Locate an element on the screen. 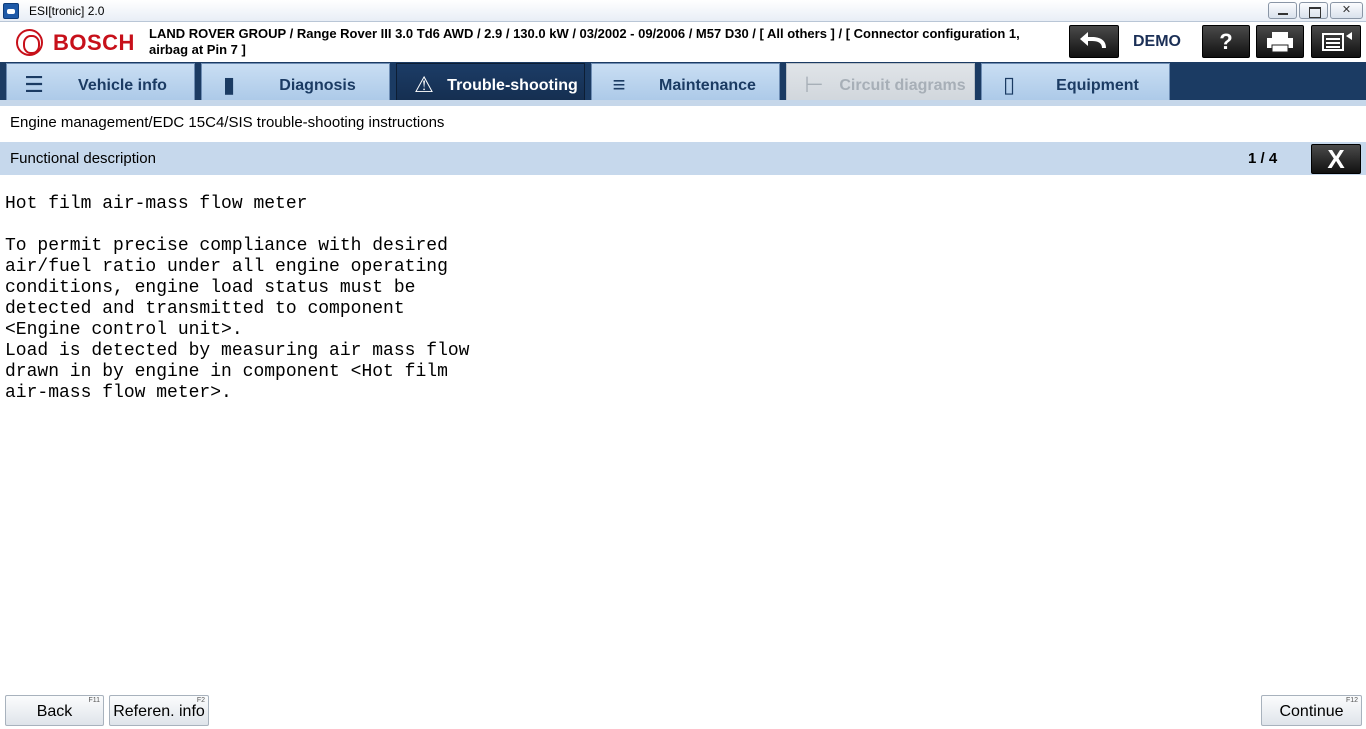  minimize-button is located at coordinates (1282, 10).